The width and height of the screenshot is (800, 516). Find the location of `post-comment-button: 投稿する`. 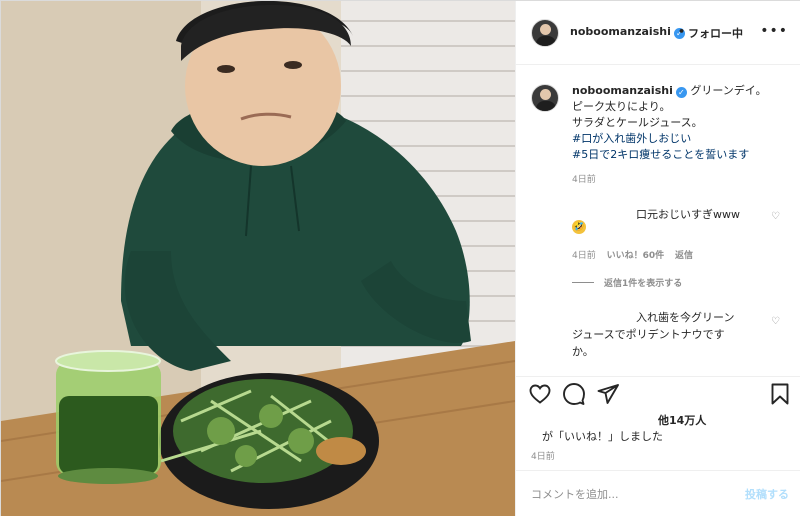

post-comment-button: 投稿する is located at coordinates (767, 494).